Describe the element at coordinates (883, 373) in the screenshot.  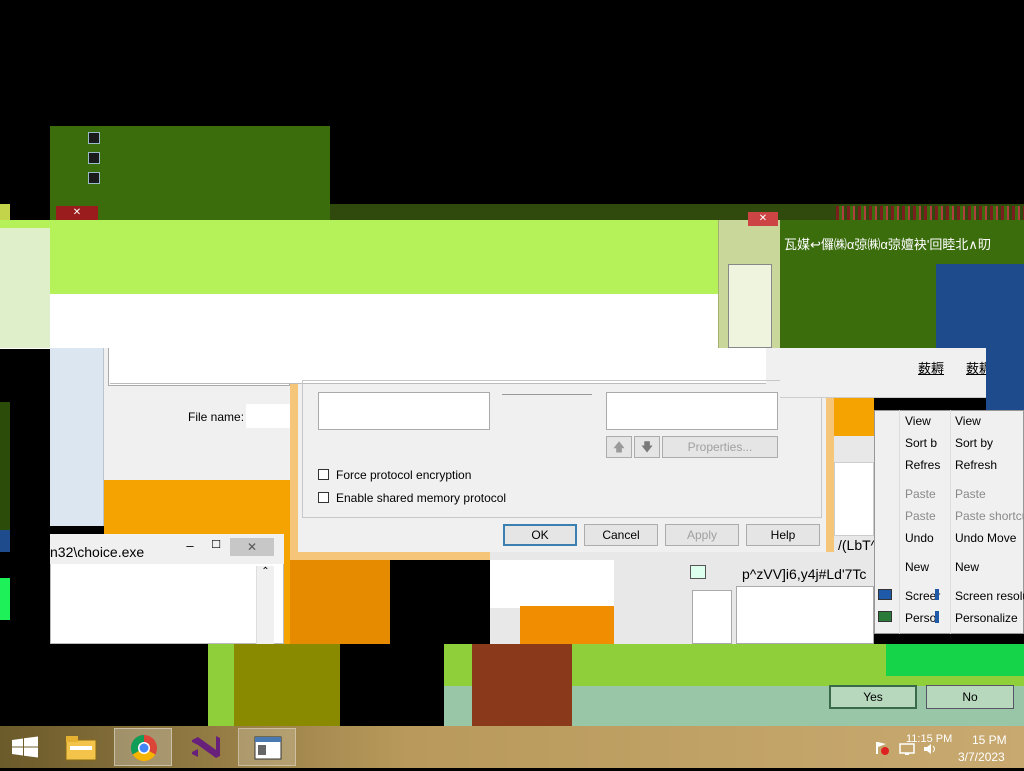
I see `right-window-bg` at that location.